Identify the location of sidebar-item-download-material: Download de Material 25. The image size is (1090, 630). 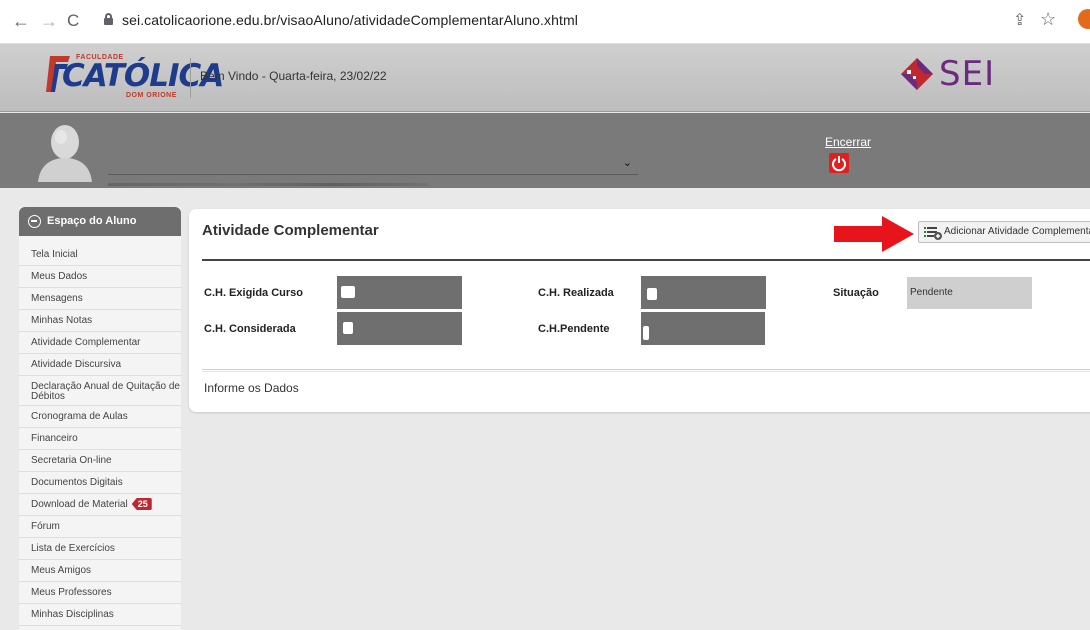
(100, 505).